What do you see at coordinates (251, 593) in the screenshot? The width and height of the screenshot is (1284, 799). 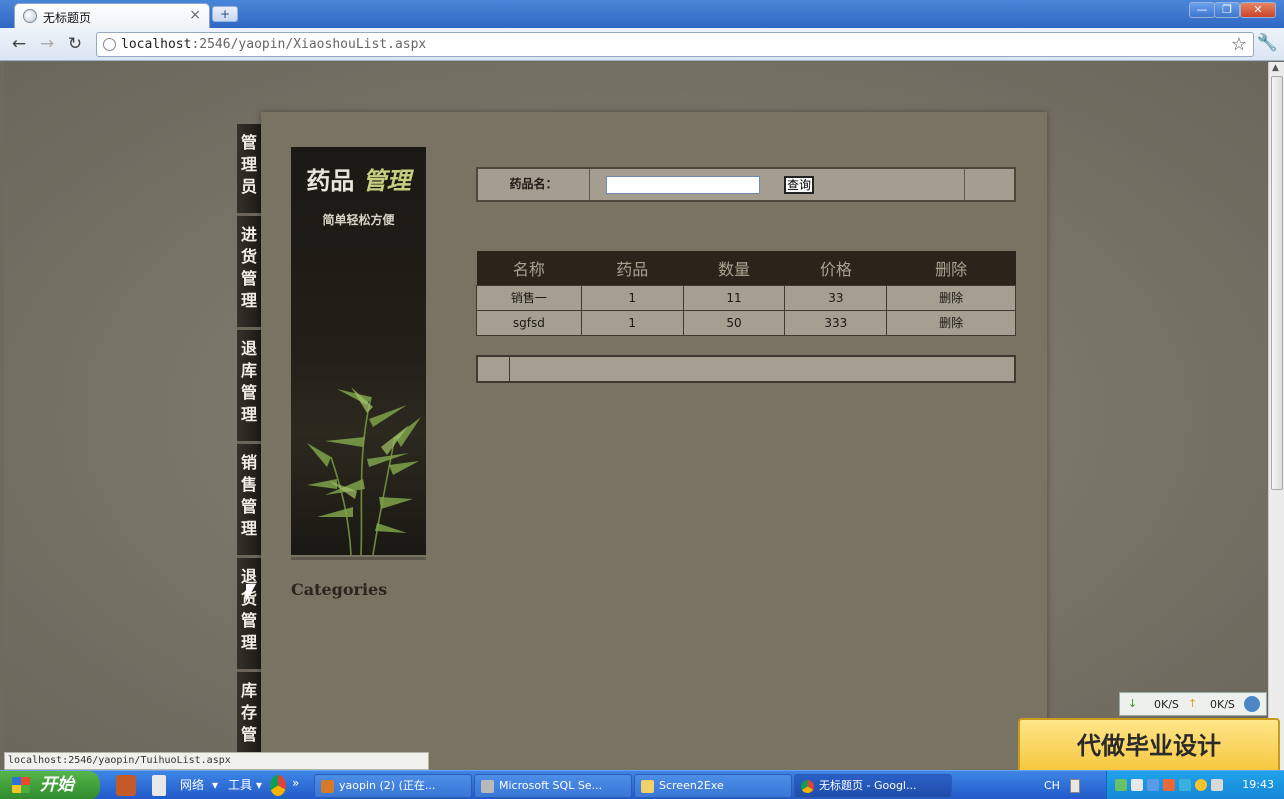 I see `mouse-cursor-icon` at bounding box center [251, 593].